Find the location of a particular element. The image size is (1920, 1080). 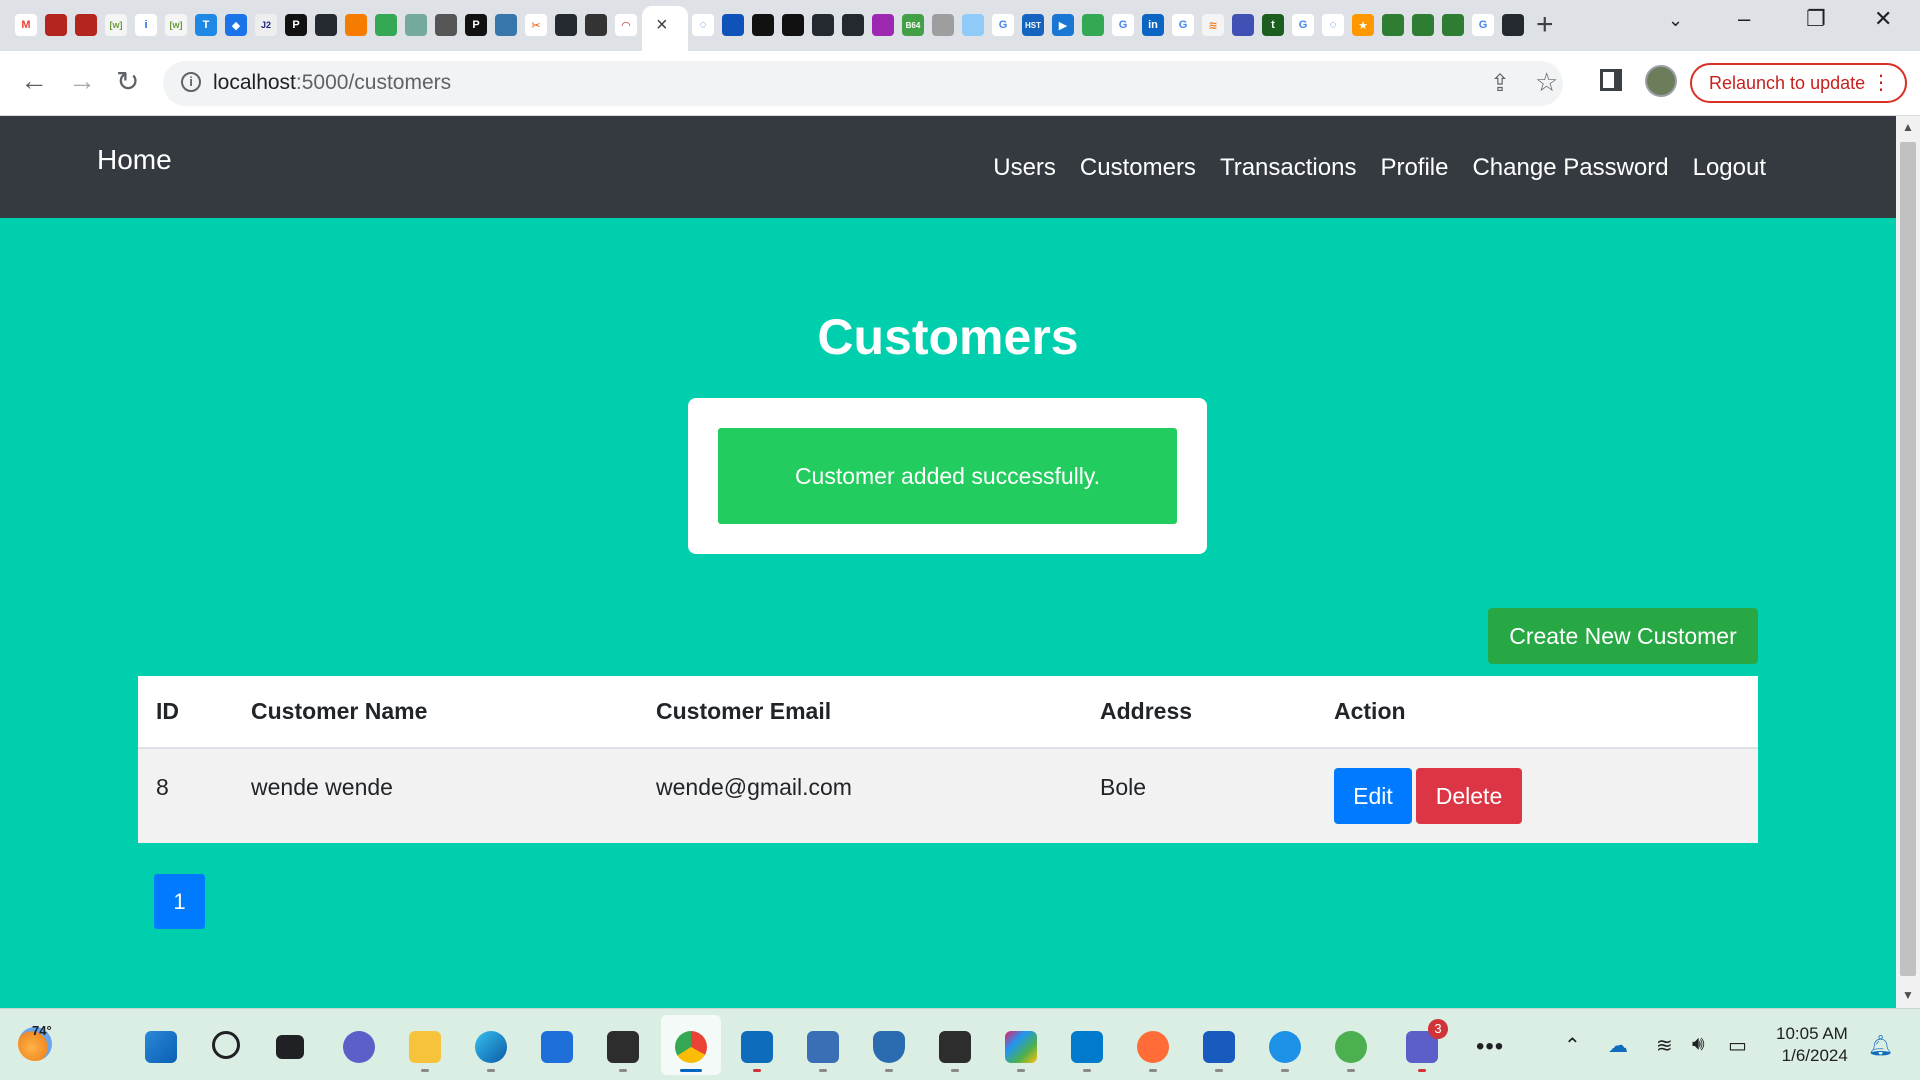

nav-link-users: Users is located at coordinates (1024, 168).